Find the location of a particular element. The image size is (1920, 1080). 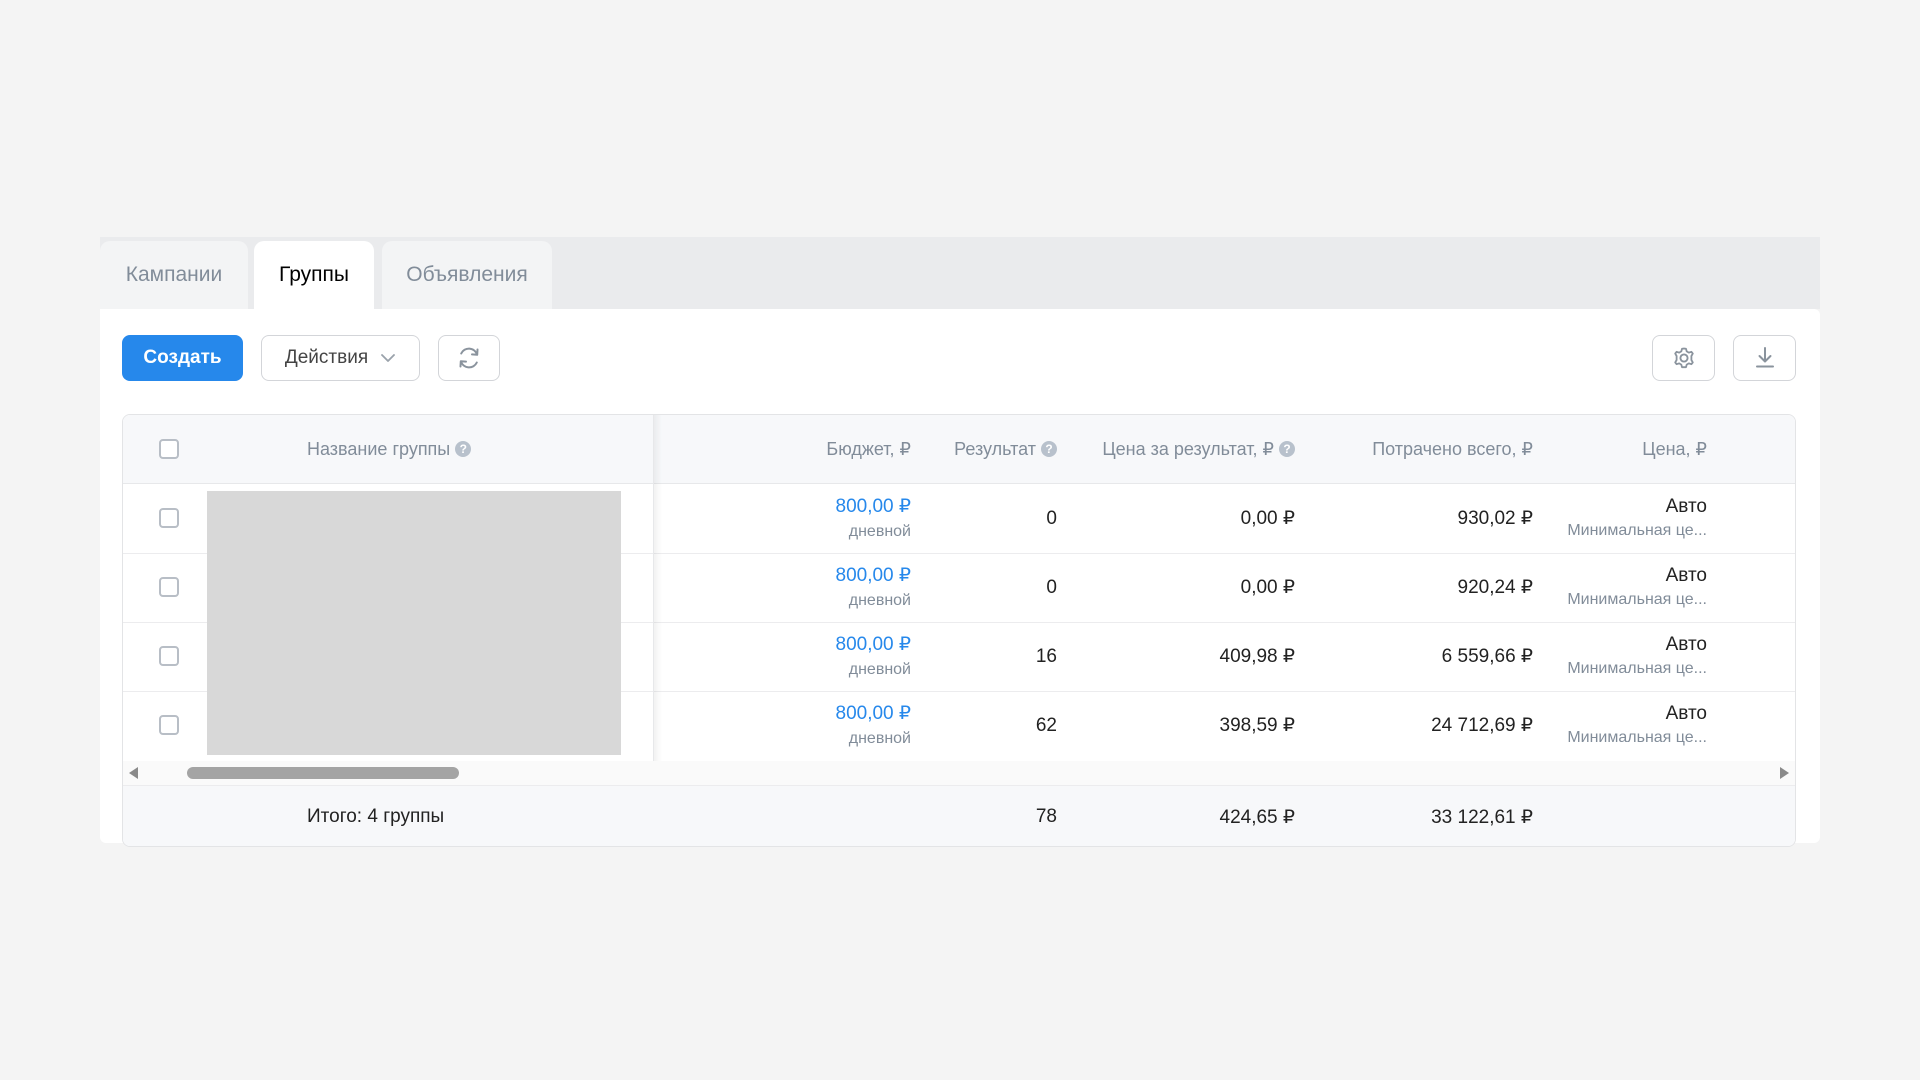

column-header-price: Цена, ₽ is located at coordinates (1625, 449).